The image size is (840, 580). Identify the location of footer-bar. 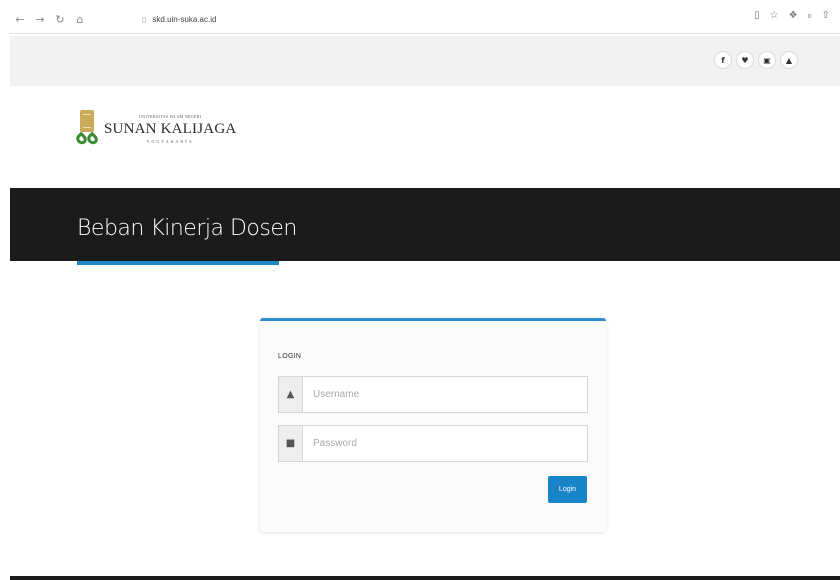
(425, 578).